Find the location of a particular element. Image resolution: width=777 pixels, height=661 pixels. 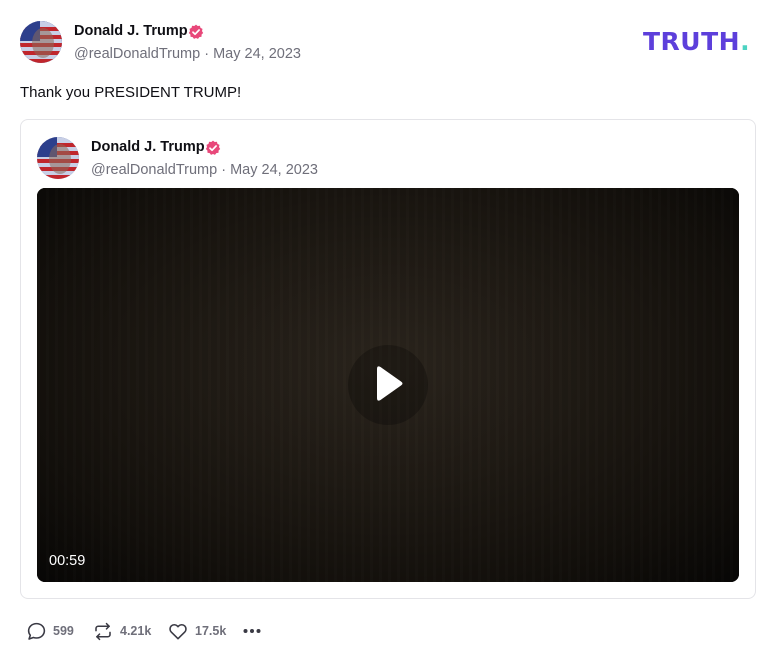

play-icon is located at coordinates (390, 383).